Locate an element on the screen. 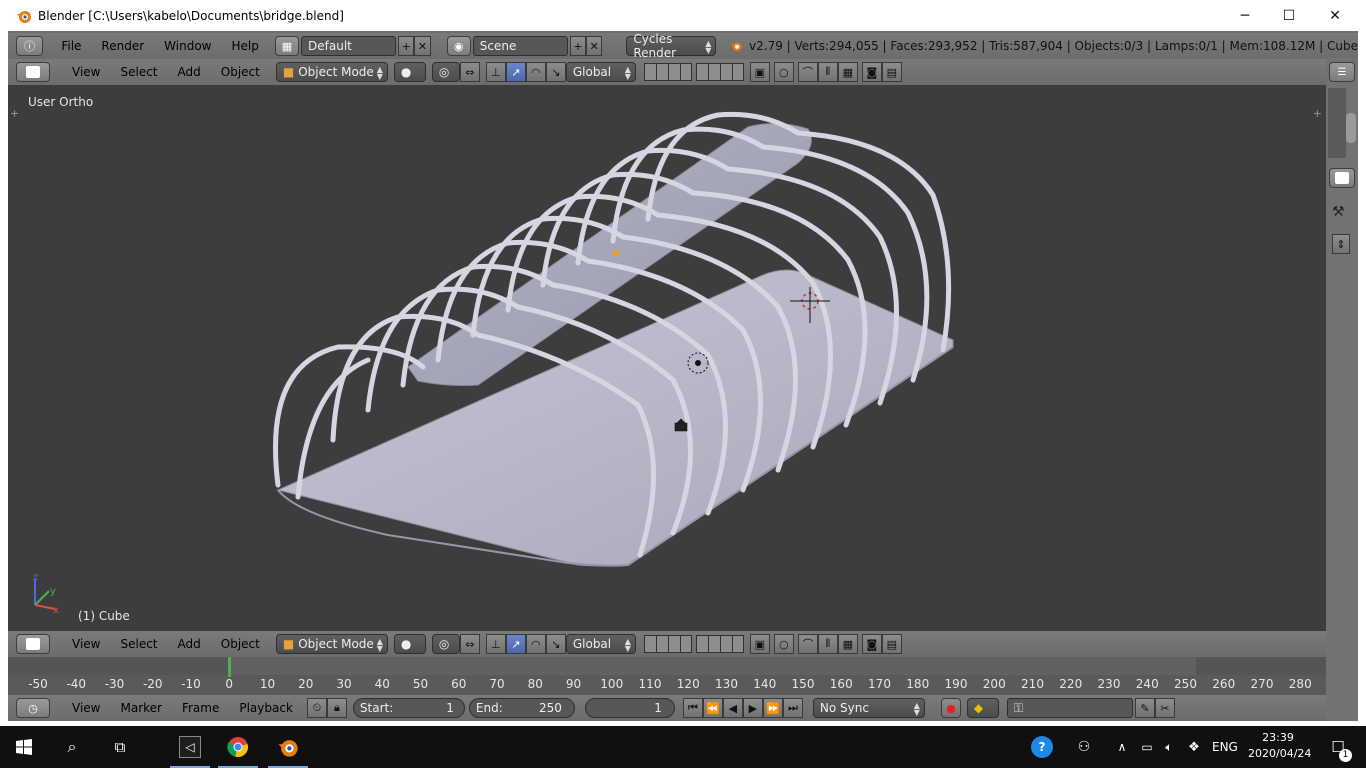 Image resolution: width=1366 pixels, height=768 pixels. manipulator-toggle-icon: ⇔ is located at coordinates (469, 72).